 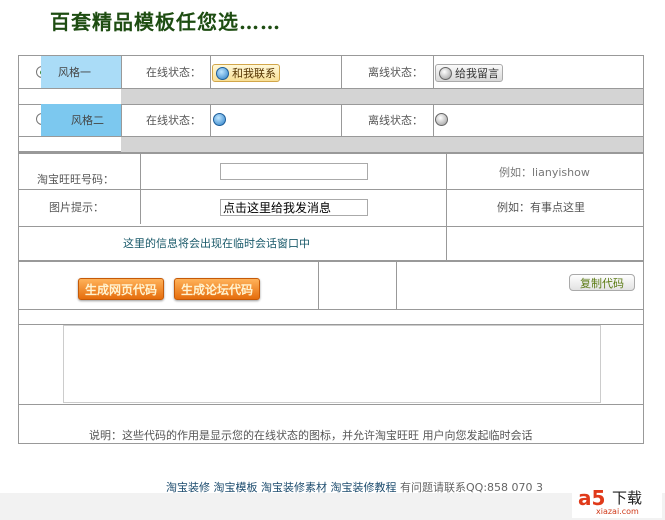 I want to click on leave-message-label: 给我留言, so click(x=477, y=73).